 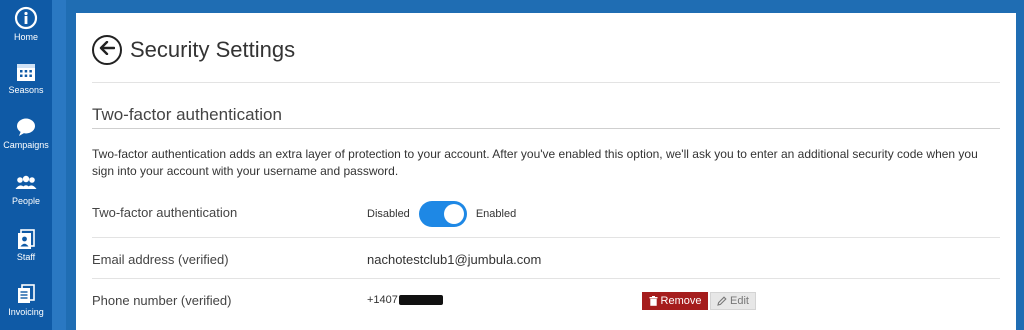 What do you see at coordinates (25, 37) in the screenshot?
I see `sidebar-item-label: Home` at bounding box center [25, 37].